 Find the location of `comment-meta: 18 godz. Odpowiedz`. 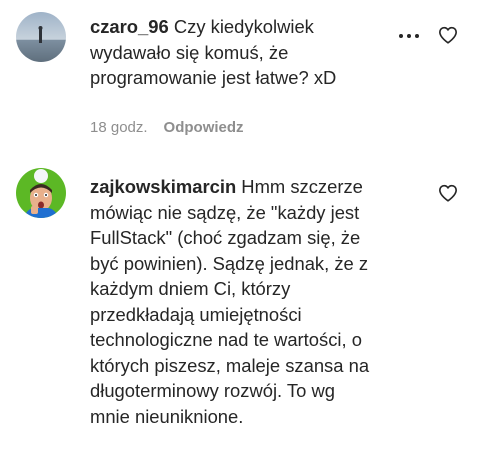

comment-meta: 18 godz. Odpowiedz is located at coordinates (167, 127).